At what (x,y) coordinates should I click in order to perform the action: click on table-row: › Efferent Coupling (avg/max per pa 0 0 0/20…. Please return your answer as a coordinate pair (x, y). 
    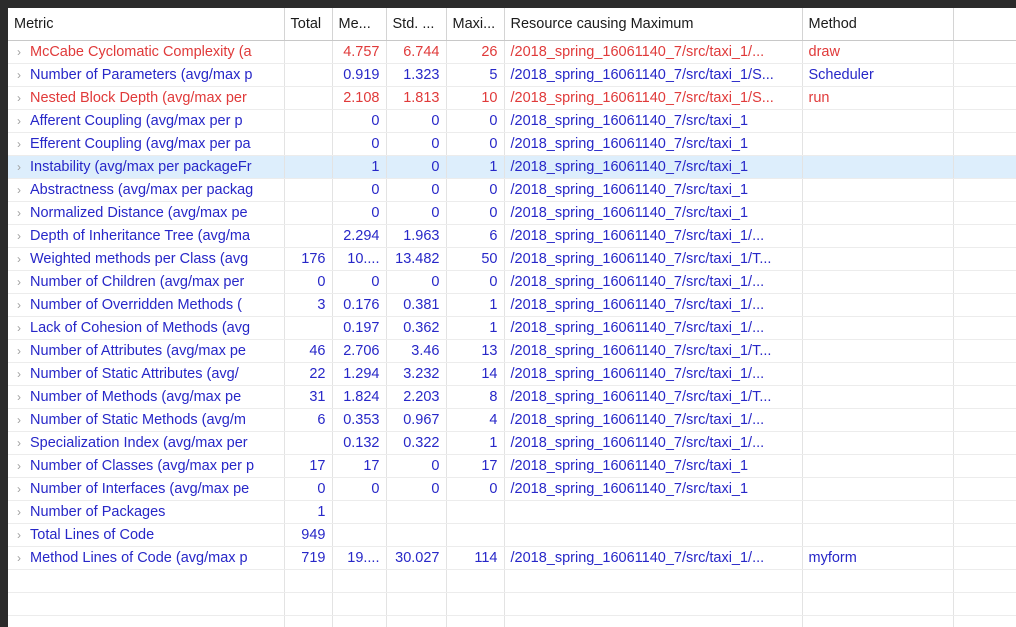
    Looking at the image, I should click on (512, 144).